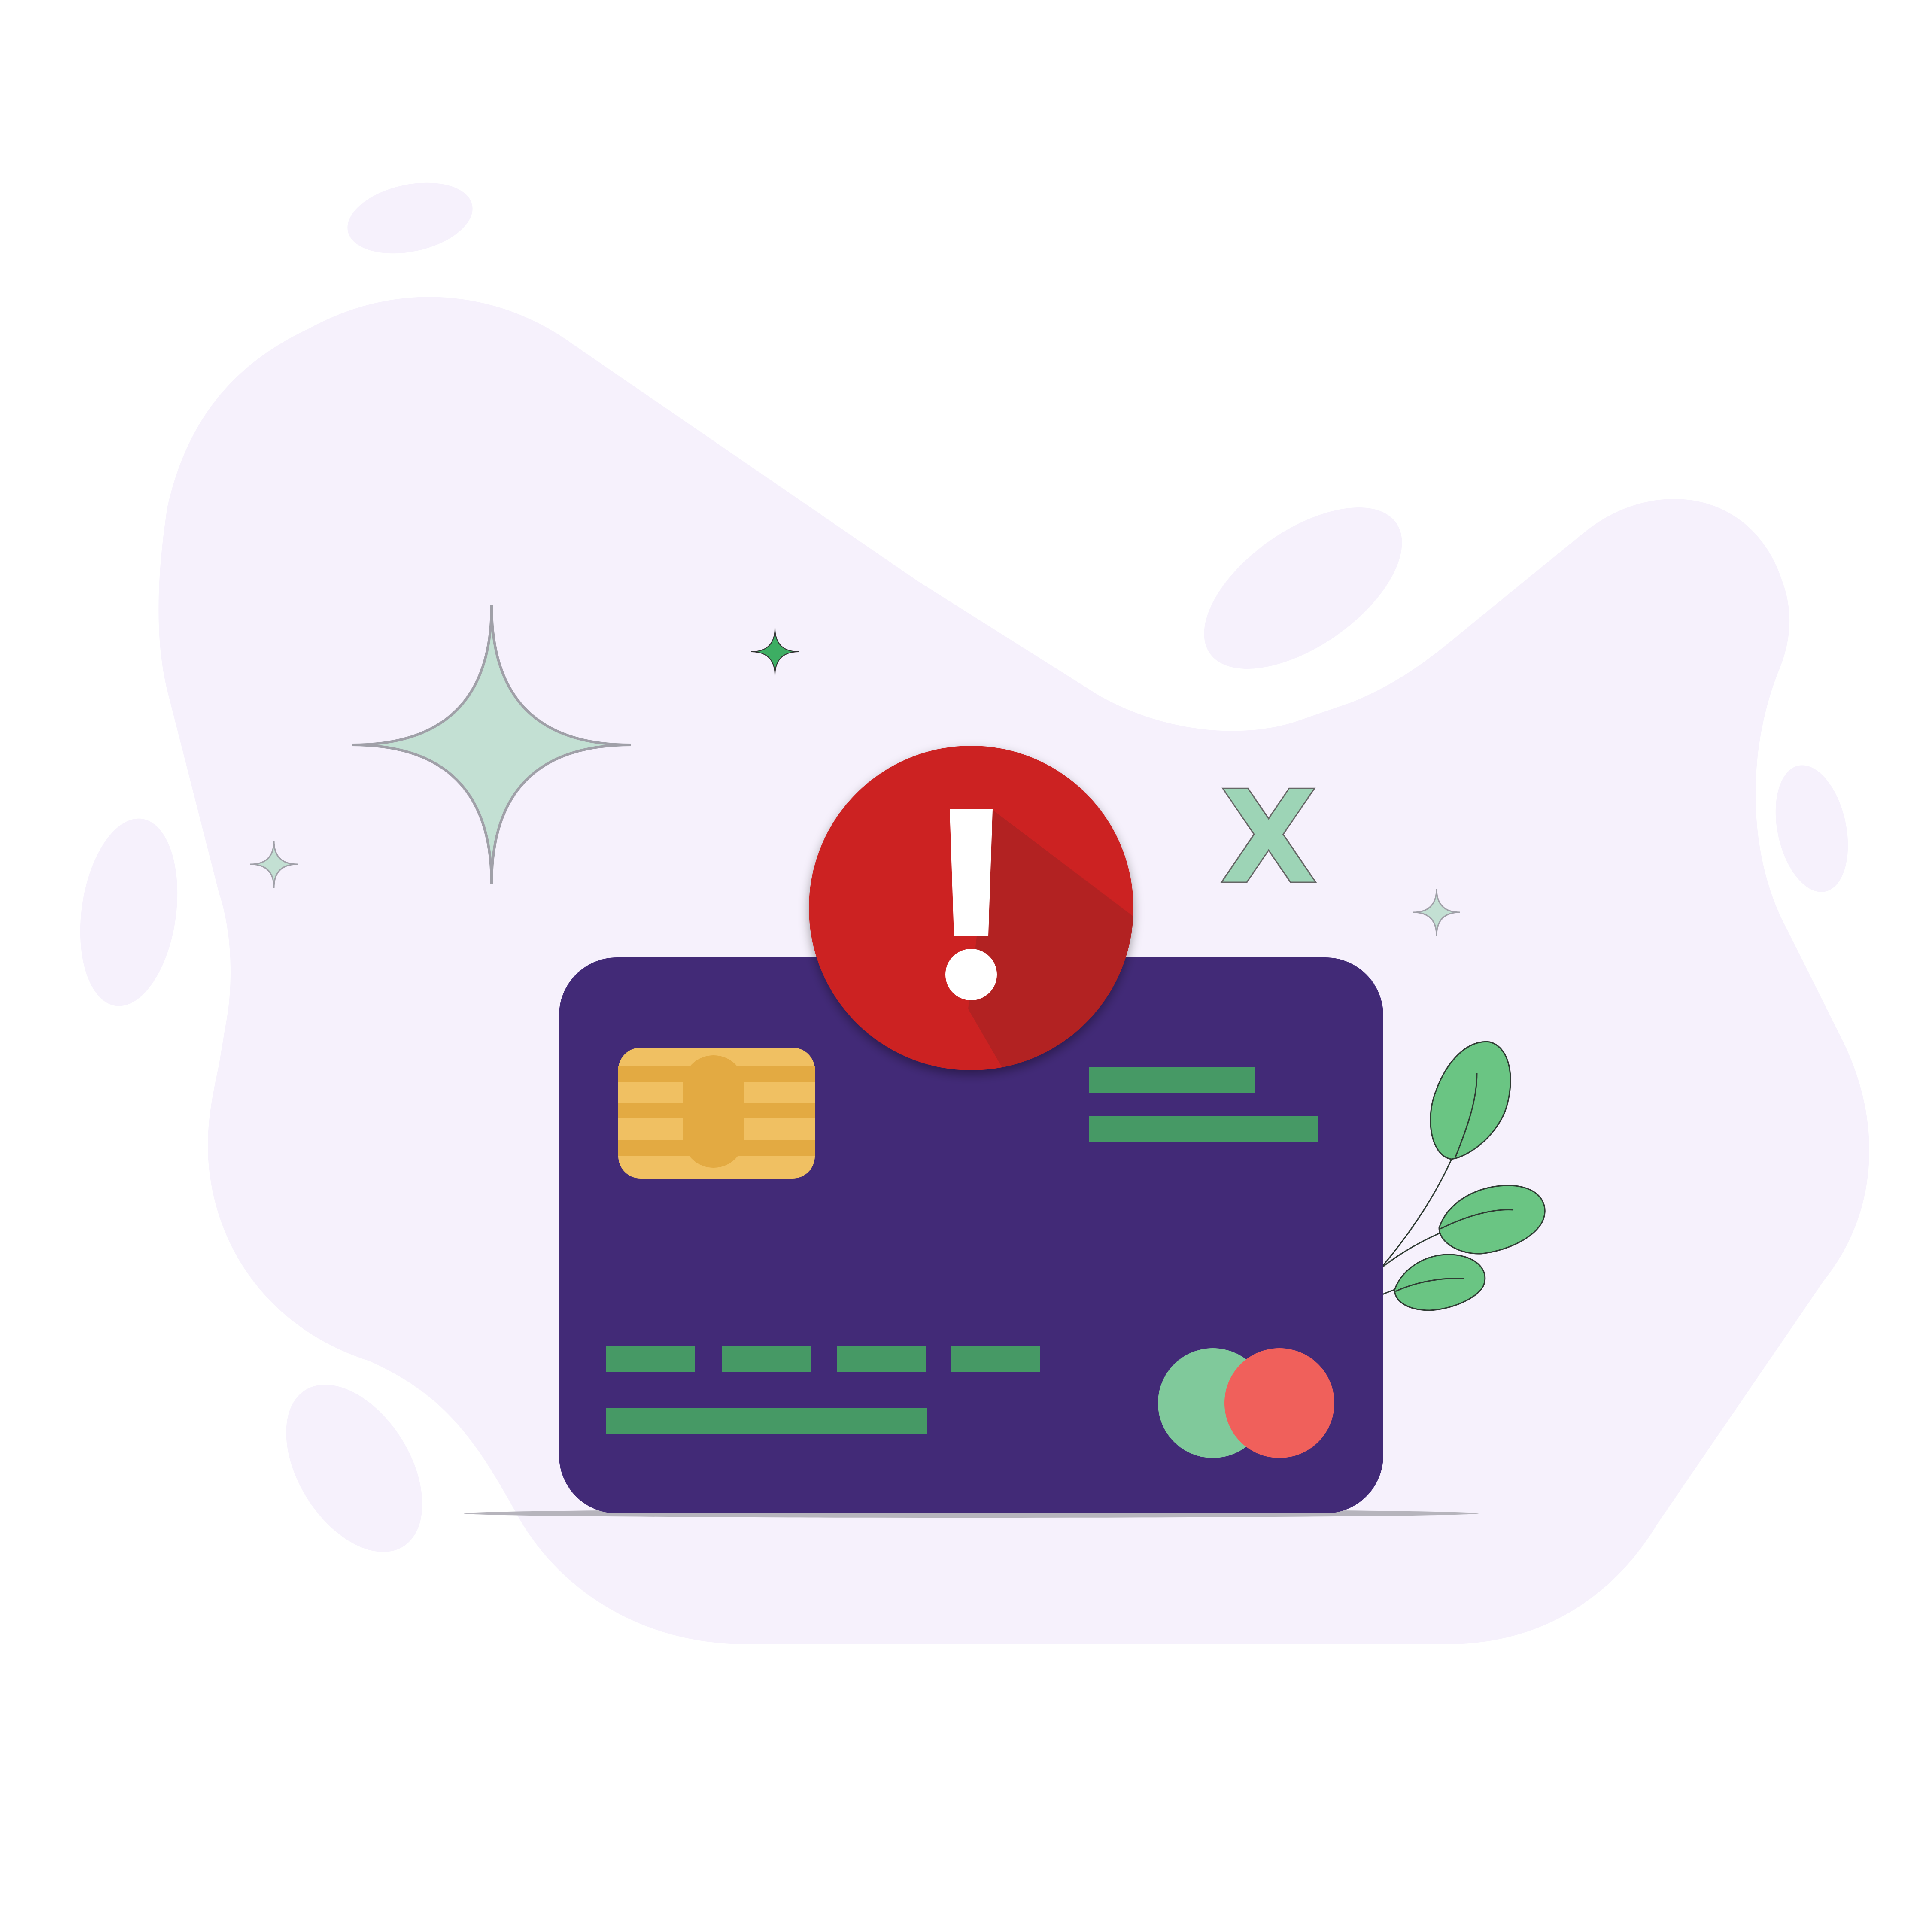 This screenshot has height=1932, width=1932. Describe the element at coordinates (972, 872) in the screenshot. I see `exclamation-icon` at that location.